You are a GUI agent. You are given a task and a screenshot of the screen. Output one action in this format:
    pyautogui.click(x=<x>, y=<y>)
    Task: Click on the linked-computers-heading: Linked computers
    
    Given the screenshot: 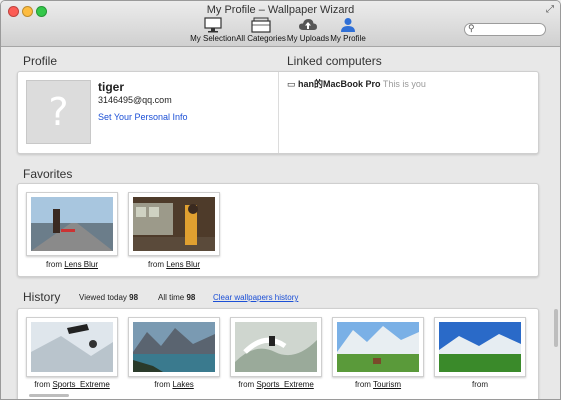 What is the action you would take?
    pyautogui.click(x=334, y=61)
    